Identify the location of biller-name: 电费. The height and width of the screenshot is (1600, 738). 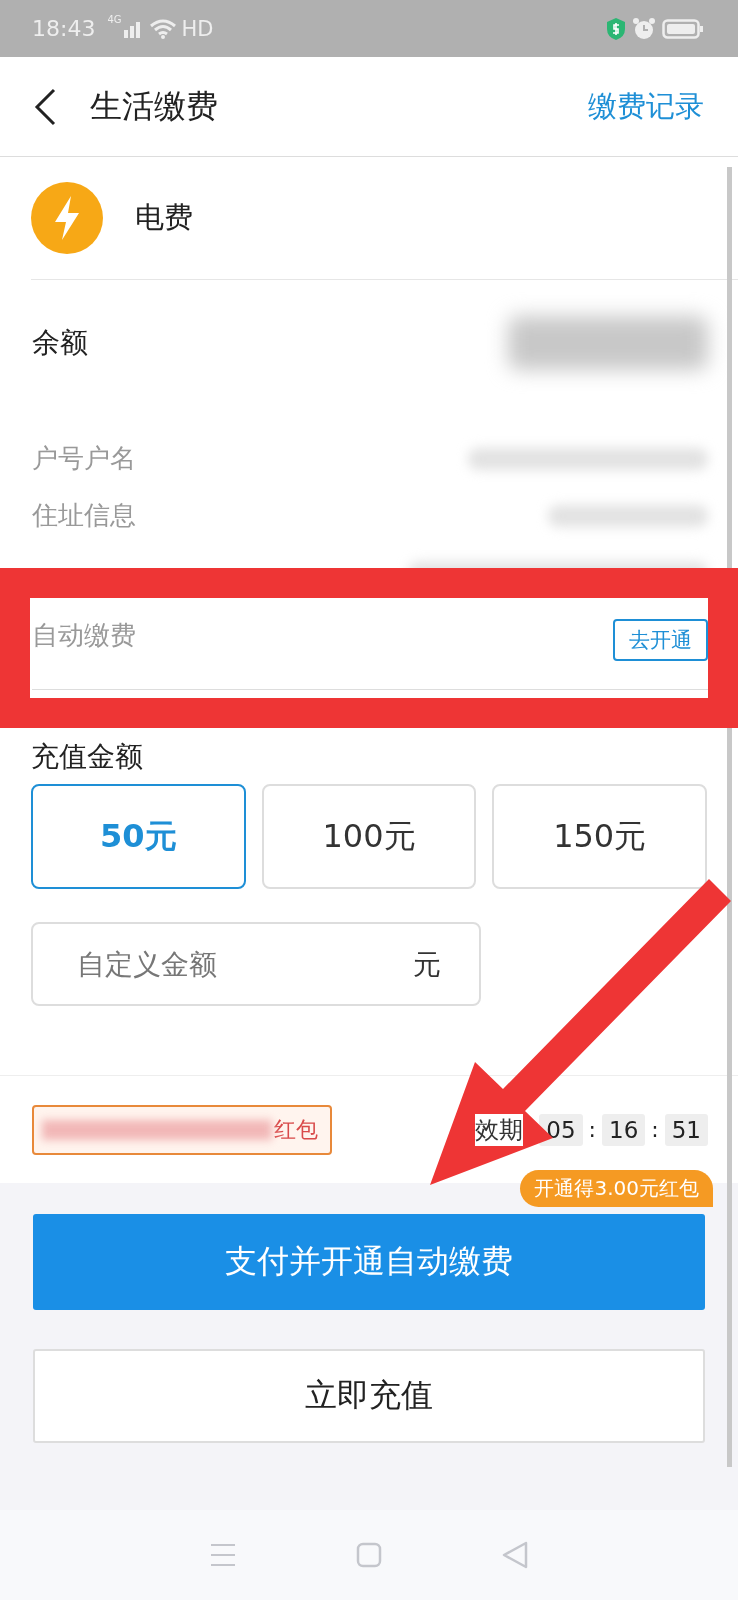
(164, 217).